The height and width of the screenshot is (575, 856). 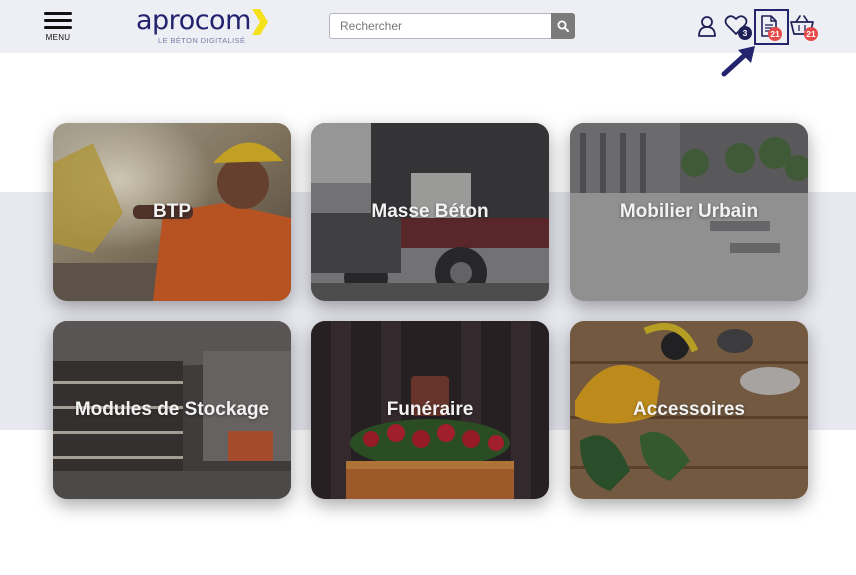 I want to click on menu-icon, so click(x=58, y=13).